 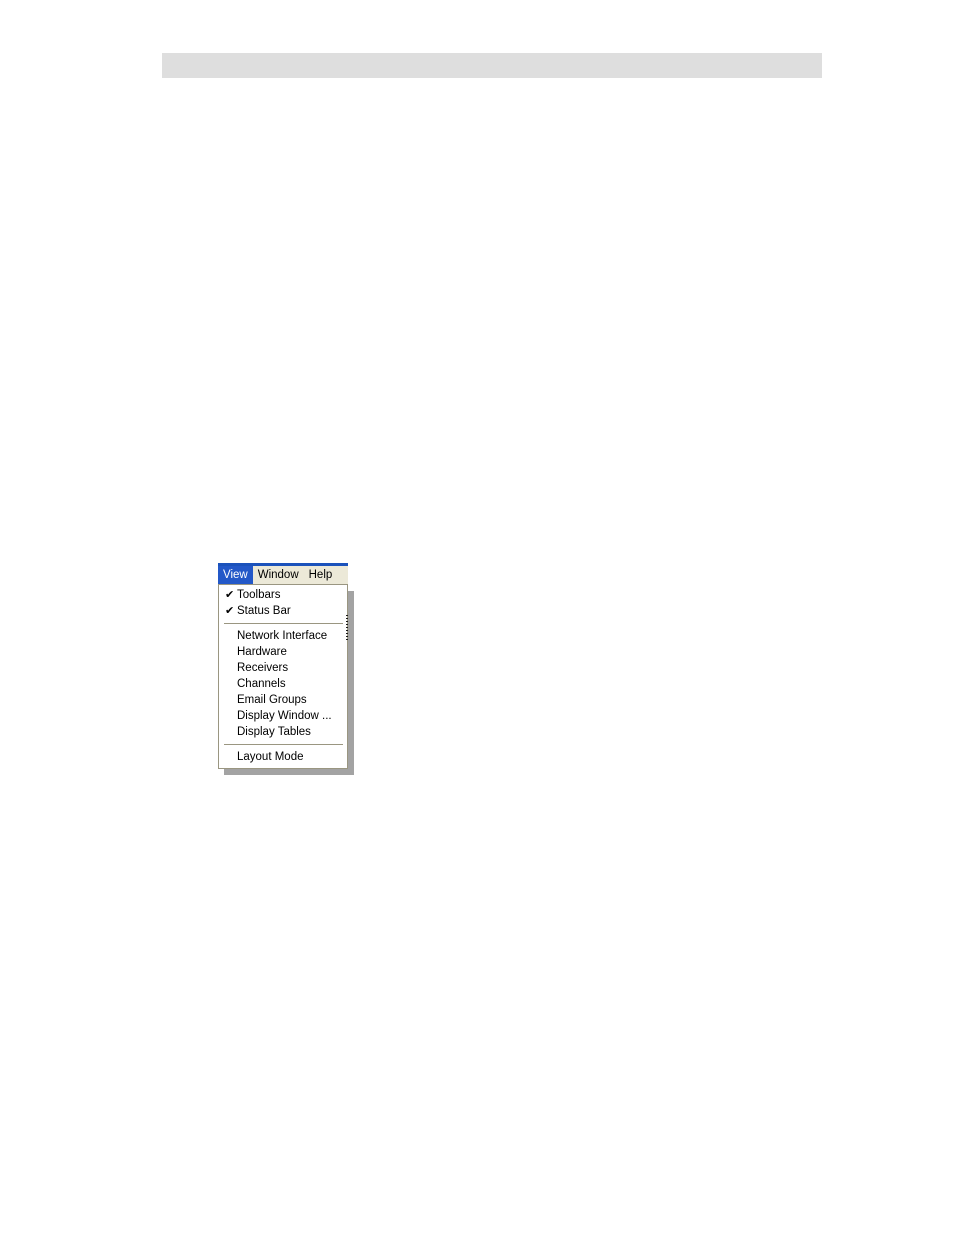 I want to click on menu-item-label: Channels, so click(x=261, y=684).